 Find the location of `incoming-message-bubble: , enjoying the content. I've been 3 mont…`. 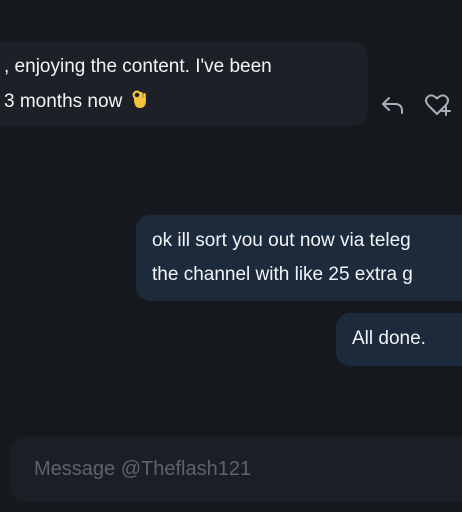

incoming-message-bubble: , enjoying the content. I've been 3 mont… is located at coordinates (184, 84).